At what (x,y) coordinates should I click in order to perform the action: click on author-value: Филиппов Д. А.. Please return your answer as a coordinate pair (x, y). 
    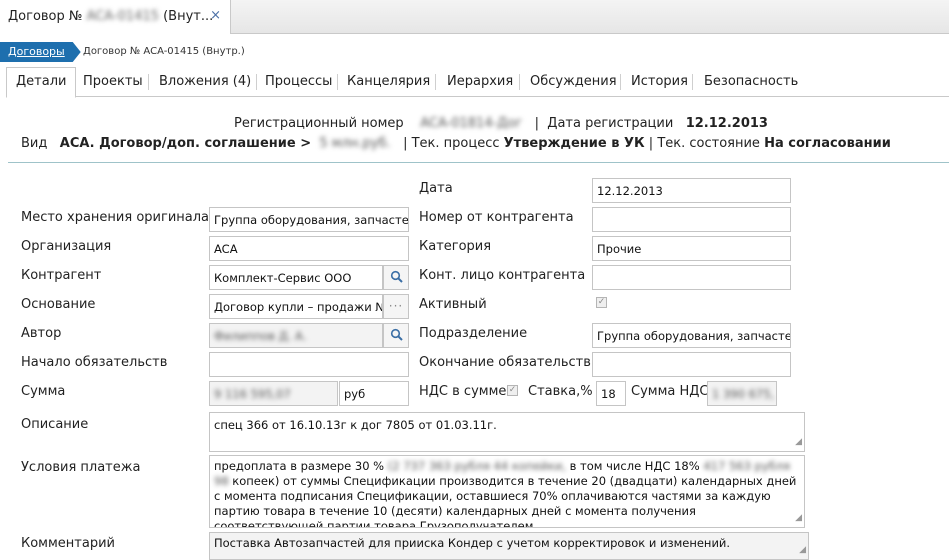
    Looking at the image, I should click on (260, 336).